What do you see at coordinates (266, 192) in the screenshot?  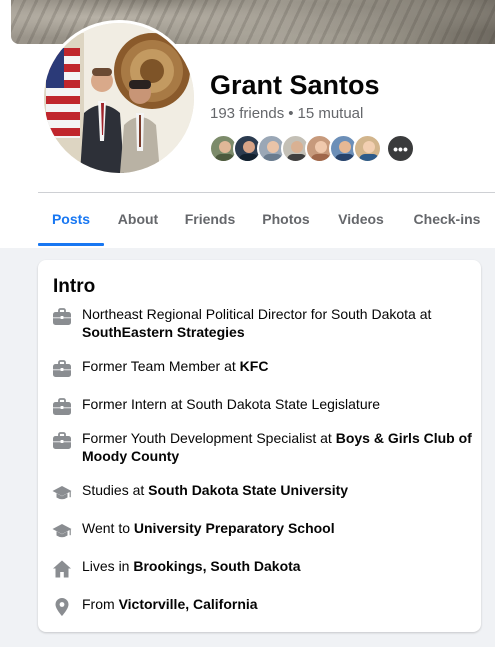 I see `header-divider` at bounding box center [266, 192].